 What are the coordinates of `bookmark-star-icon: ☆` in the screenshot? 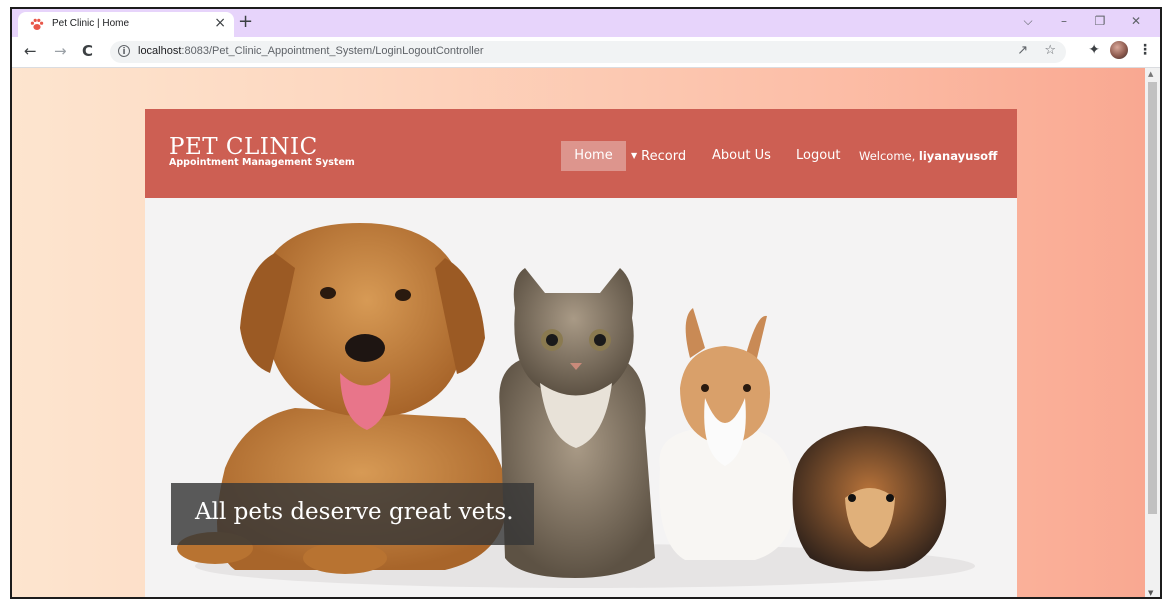 It's located at (1050, 50).